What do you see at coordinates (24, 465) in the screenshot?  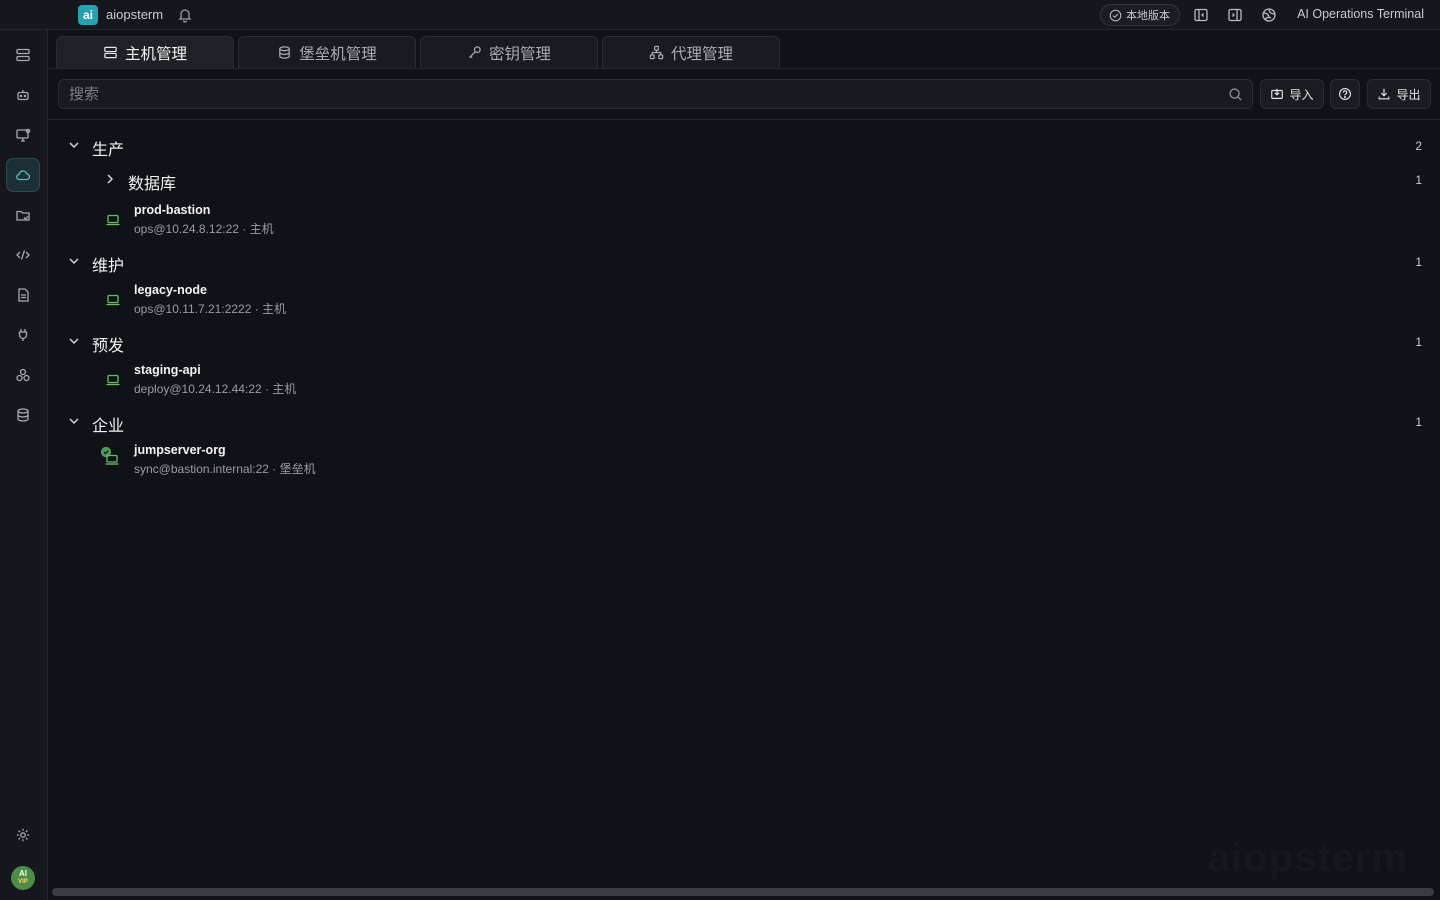 I see `left-sidebar: AI VIP` at bounding box center [24, 465].